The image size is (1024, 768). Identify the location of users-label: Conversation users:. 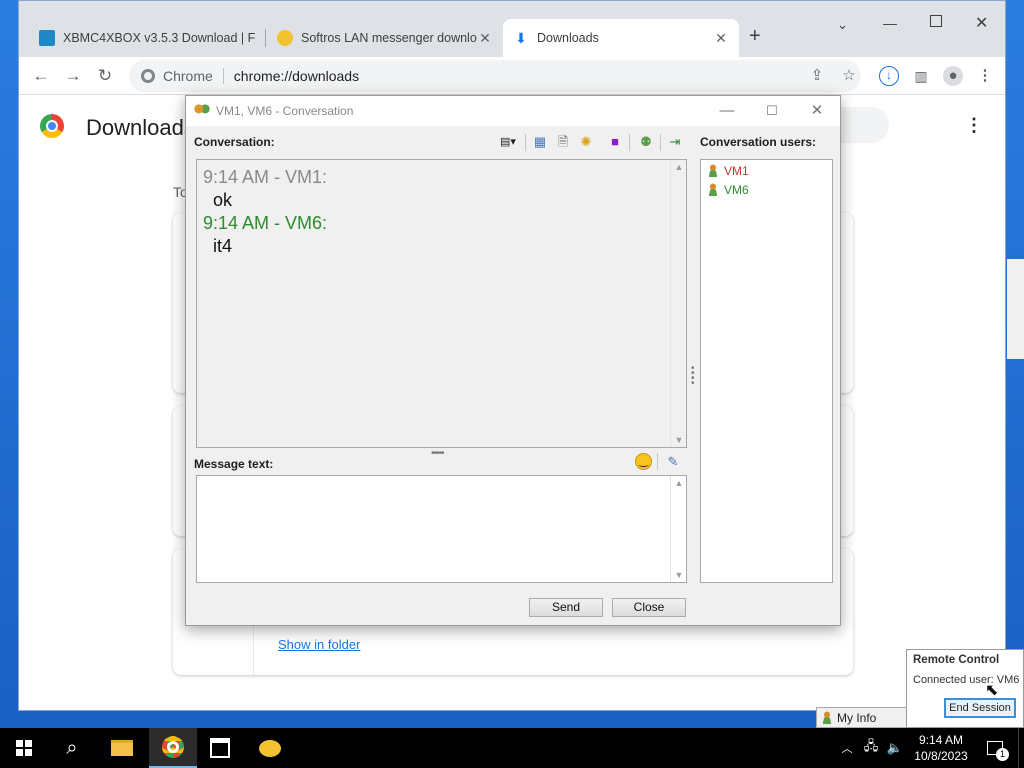
(758, 142).